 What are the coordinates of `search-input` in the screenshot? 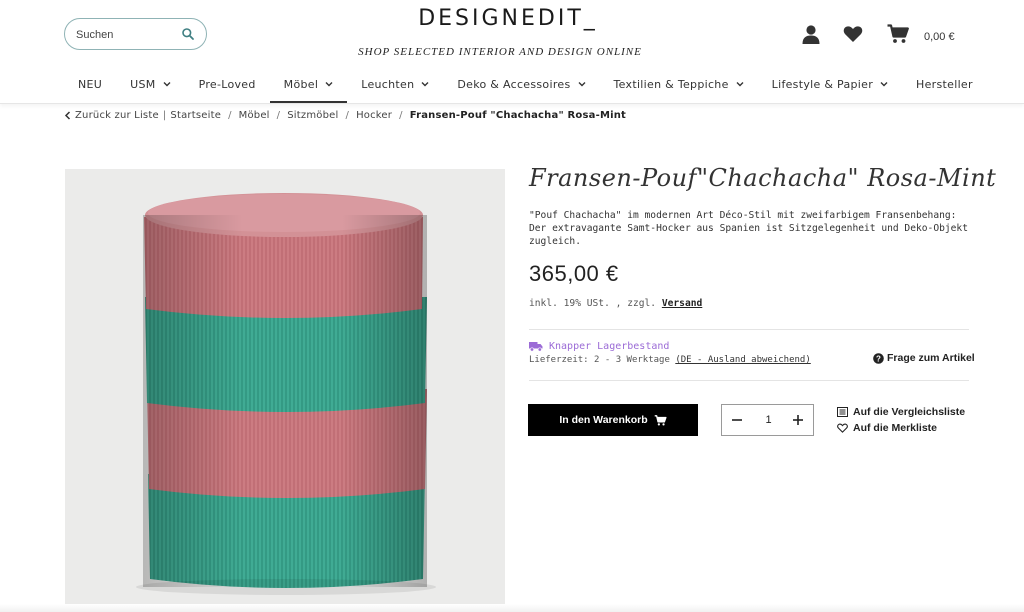 It's located at (126, 35).